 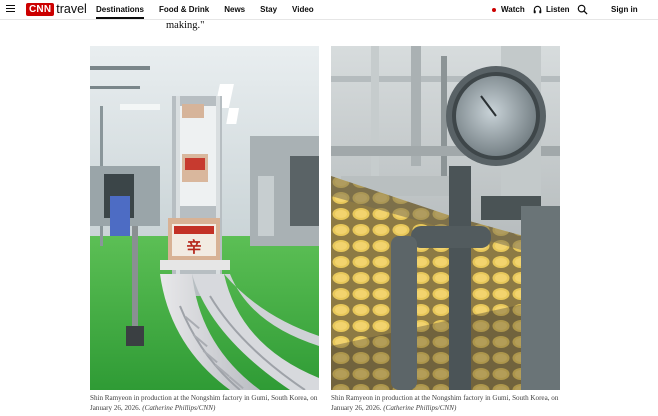 I want to click on nav-link-food-drink: Food & Drink, so click(x=184, y=9).